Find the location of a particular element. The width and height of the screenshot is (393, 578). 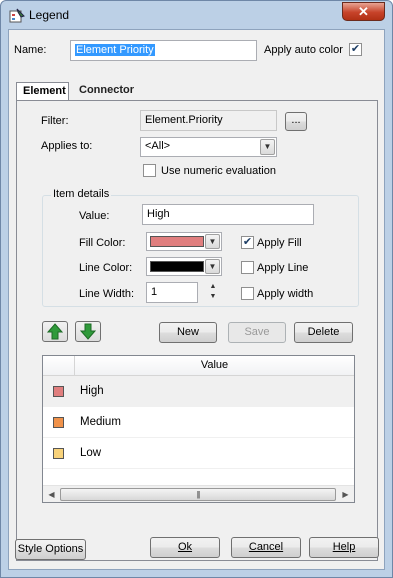

value-input: High is located at coordinates (228, 214).